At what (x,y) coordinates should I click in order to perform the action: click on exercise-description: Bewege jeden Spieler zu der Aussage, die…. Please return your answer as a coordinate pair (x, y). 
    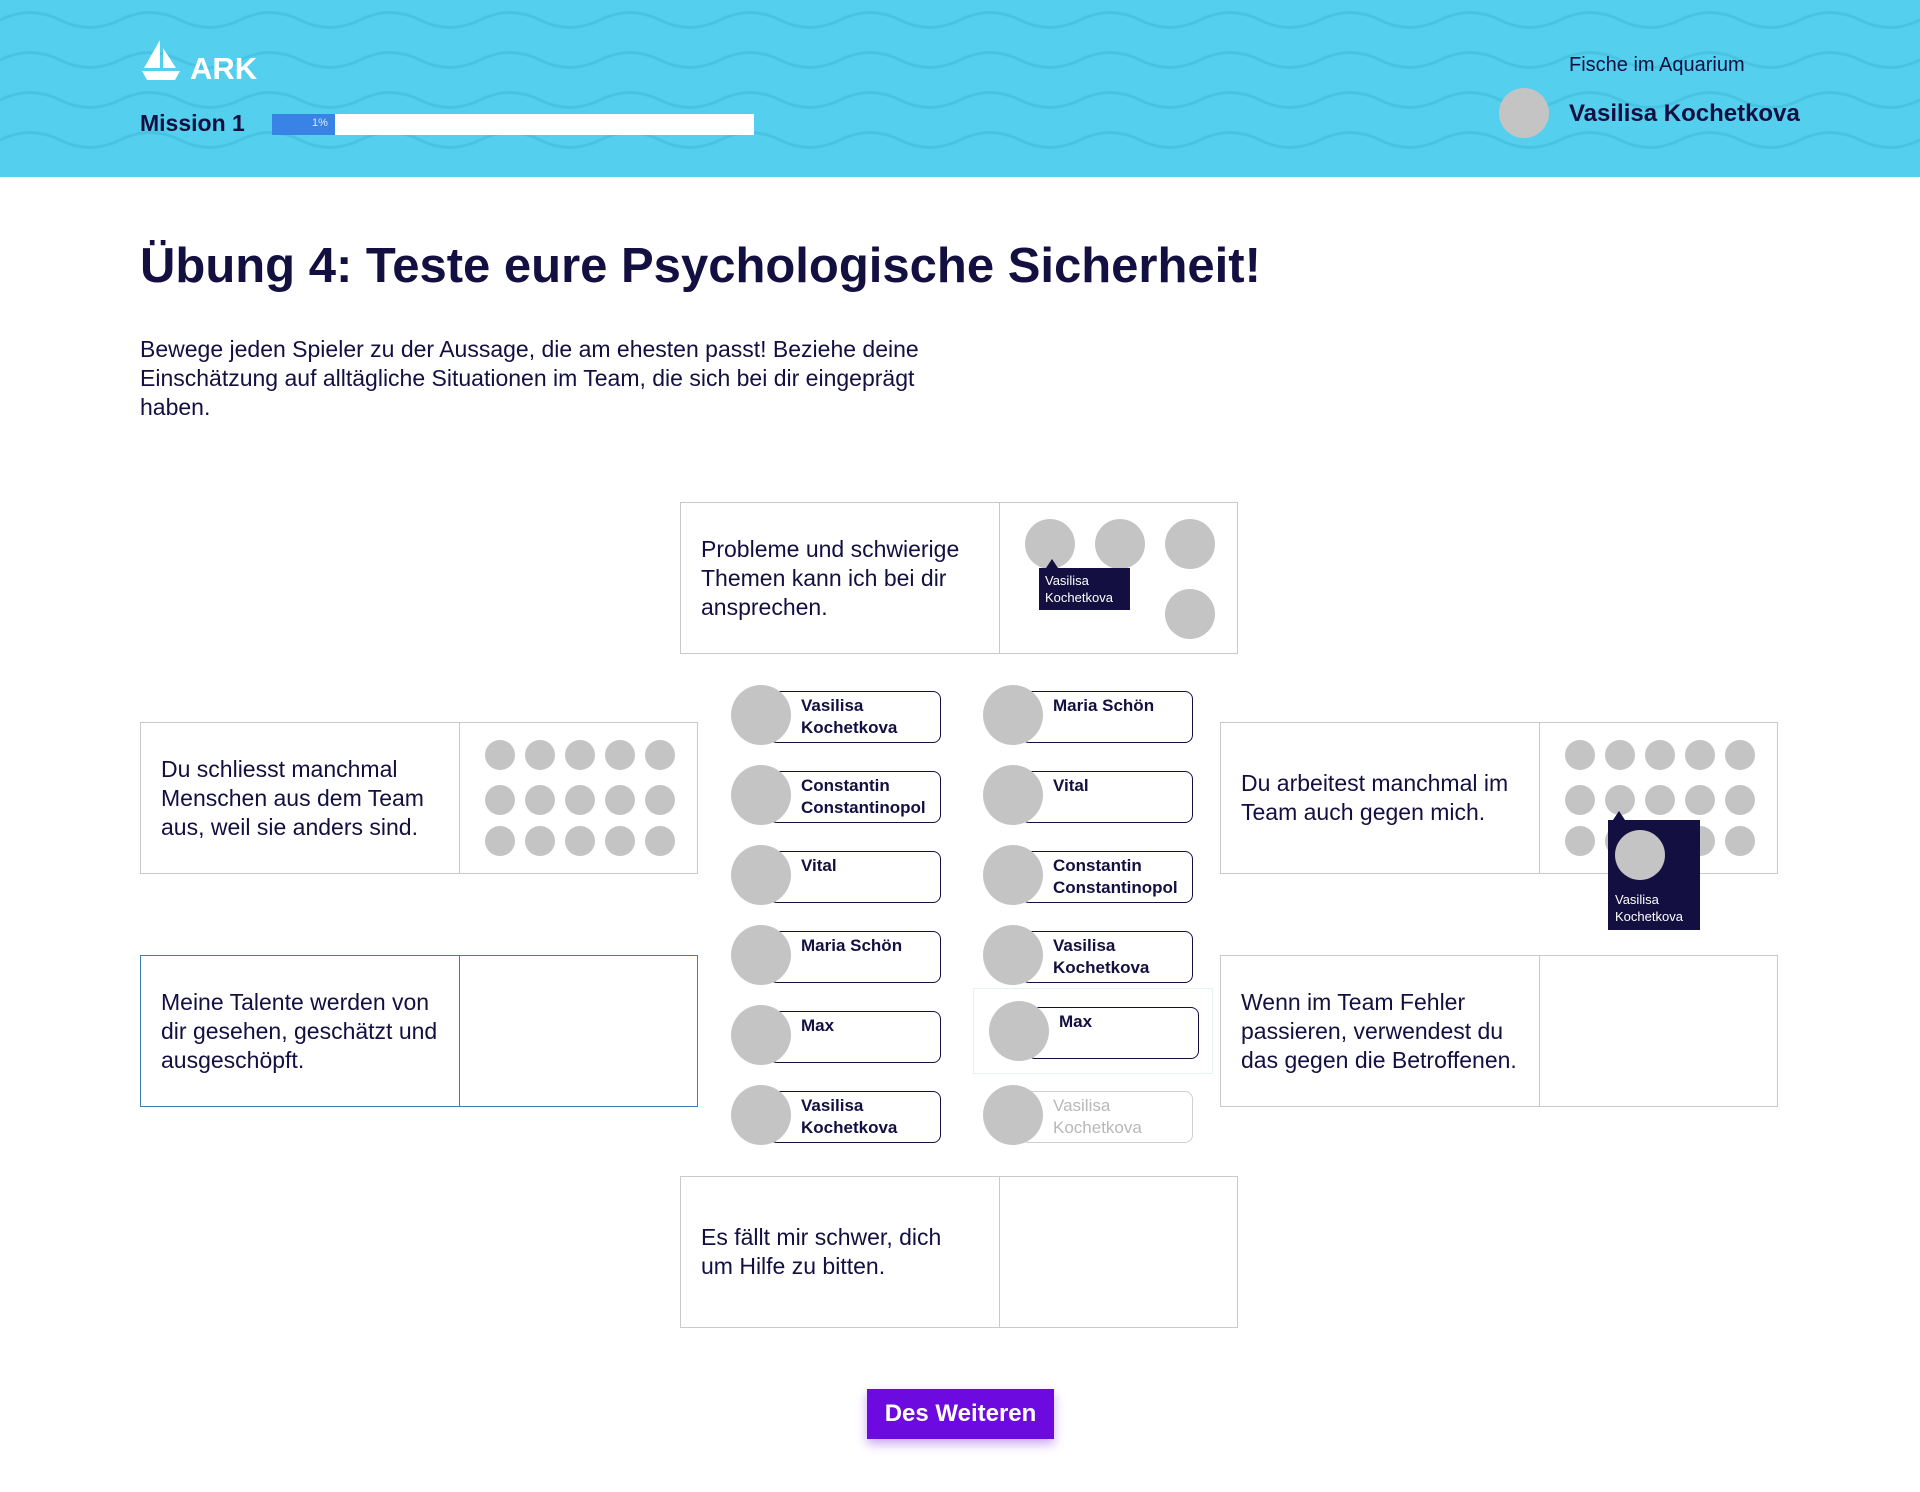
    Looking at the image, I should click on (529, 378).